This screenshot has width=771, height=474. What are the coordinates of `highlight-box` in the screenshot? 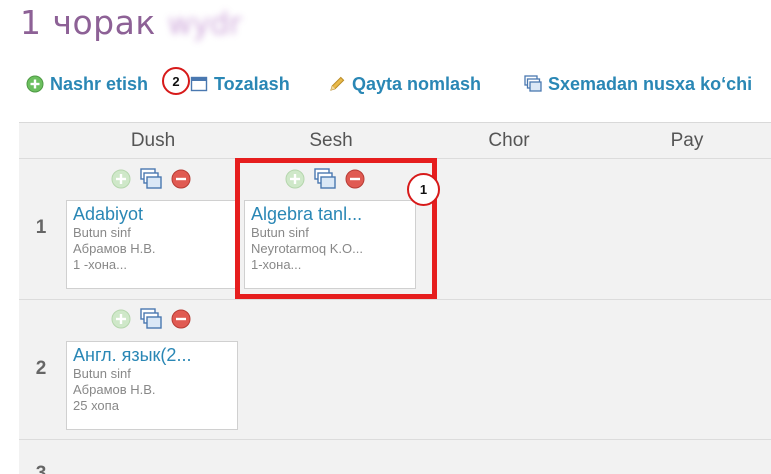 It's located at (336, 228).